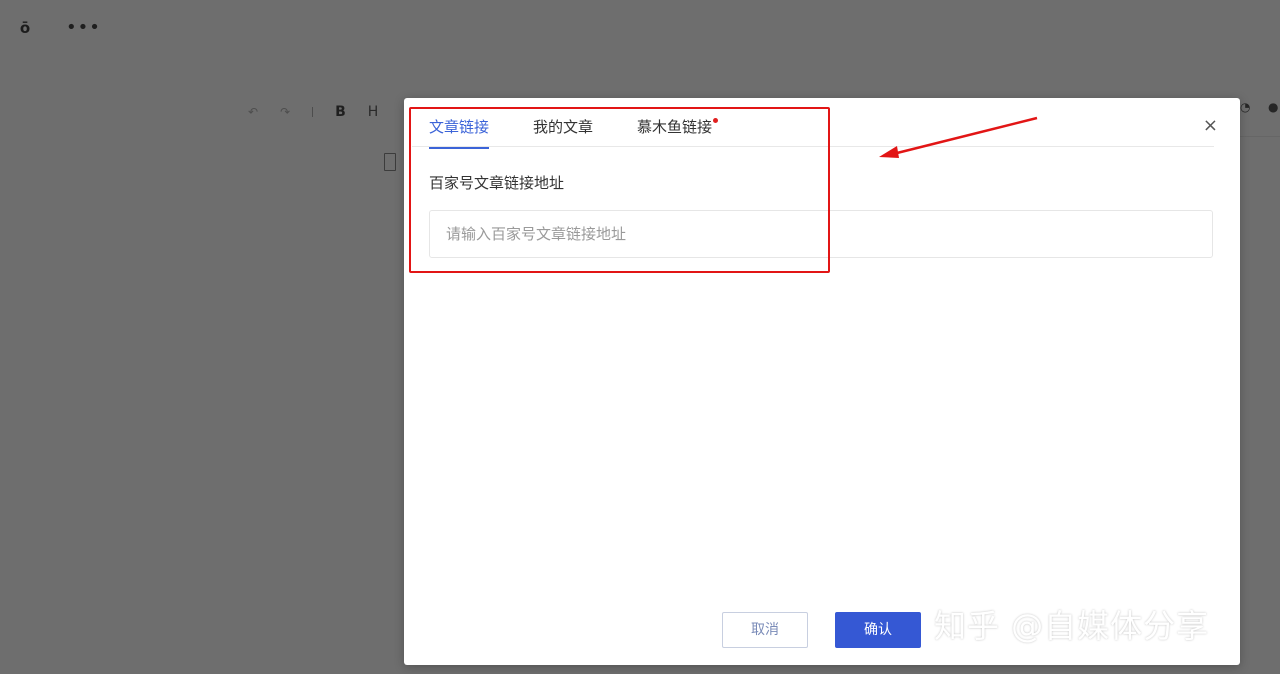 This screenshot has height=674, width=1280. What do you see at coordinates (25, 28) in the screenshot?
I see `app-logo-icon: ō` at bounding box center [25, 28].